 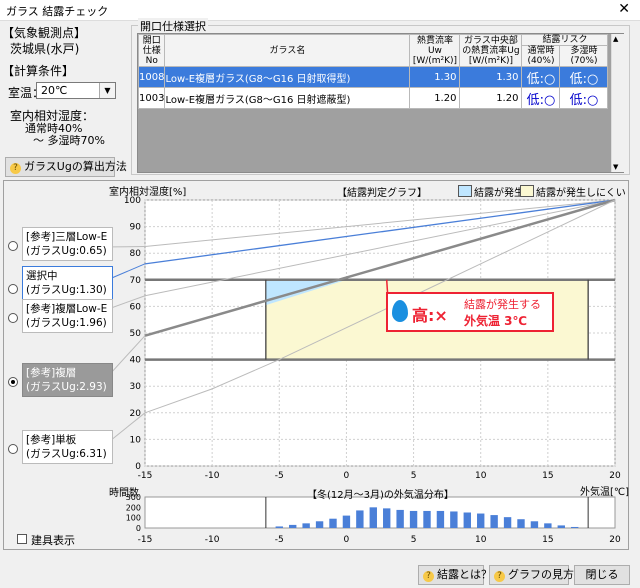 What do you see at coordinates (136, 414) in the screenshot?
I see `y-tick-label: 20` at bounding box center [136, 414].